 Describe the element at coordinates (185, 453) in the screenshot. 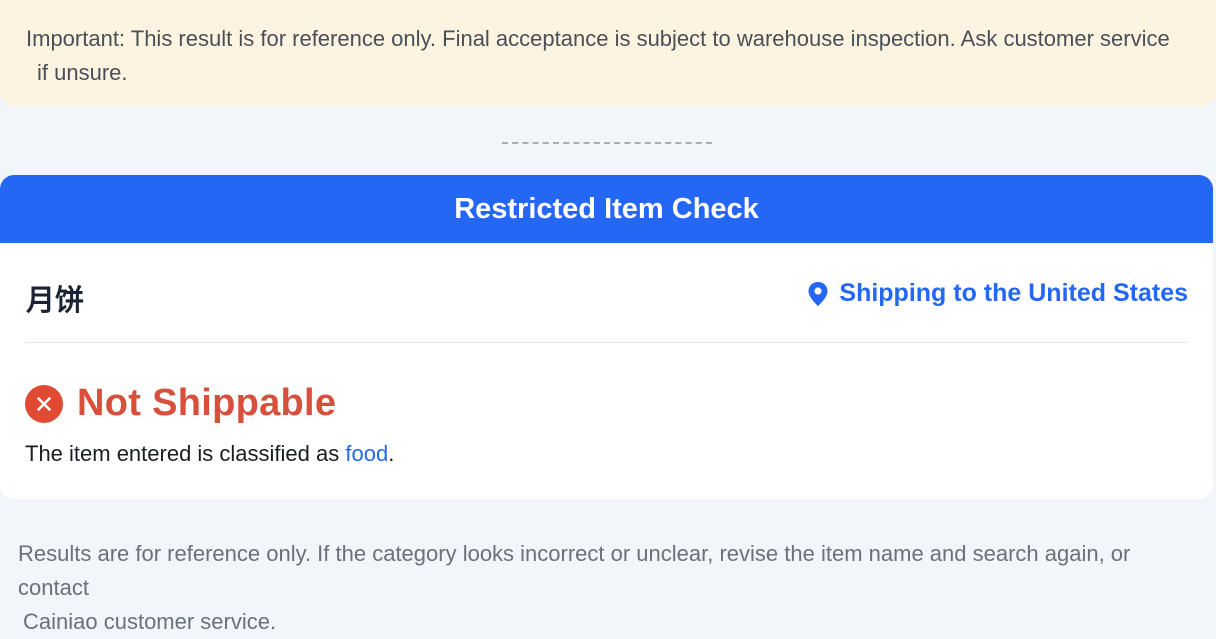

I see `classification-prefix: The item entered is classified as` at that location.